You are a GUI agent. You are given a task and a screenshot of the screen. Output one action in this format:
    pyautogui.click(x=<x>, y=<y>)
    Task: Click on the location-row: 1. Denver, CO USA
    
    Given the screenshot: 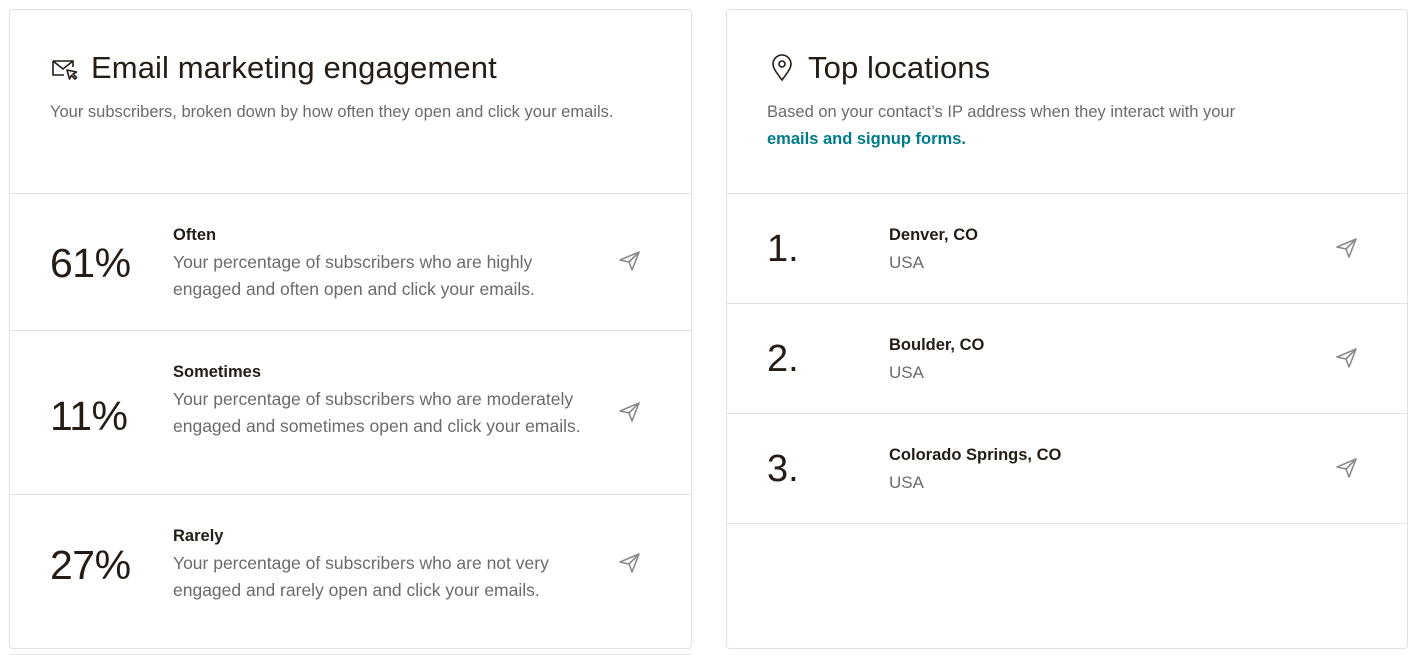 What is the action you would take?
    pyautogui.click(x=1067, y=249)
    